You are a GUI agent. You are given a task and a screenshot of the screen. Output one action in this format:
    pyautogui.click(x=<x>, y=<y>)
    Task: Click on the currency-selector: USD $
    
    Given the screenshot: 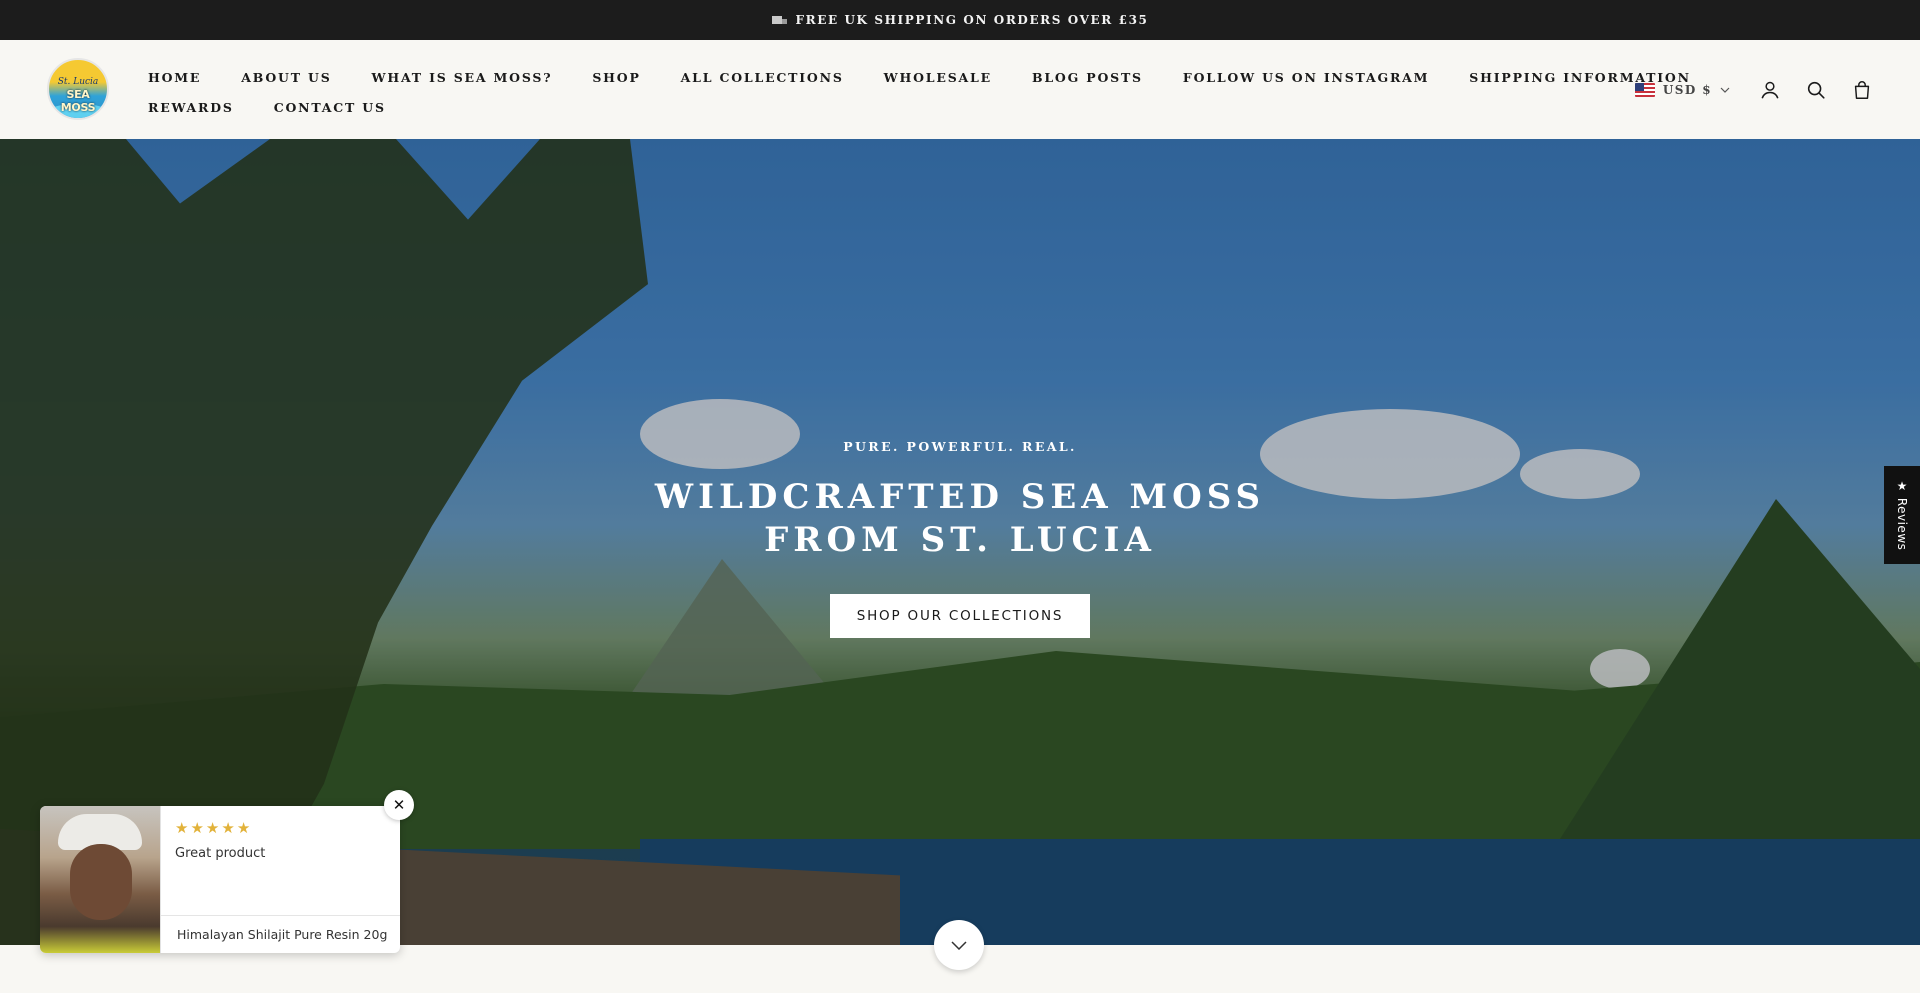 What is the action you would take?
    pyautogui.click(x=1682, y=89)
    